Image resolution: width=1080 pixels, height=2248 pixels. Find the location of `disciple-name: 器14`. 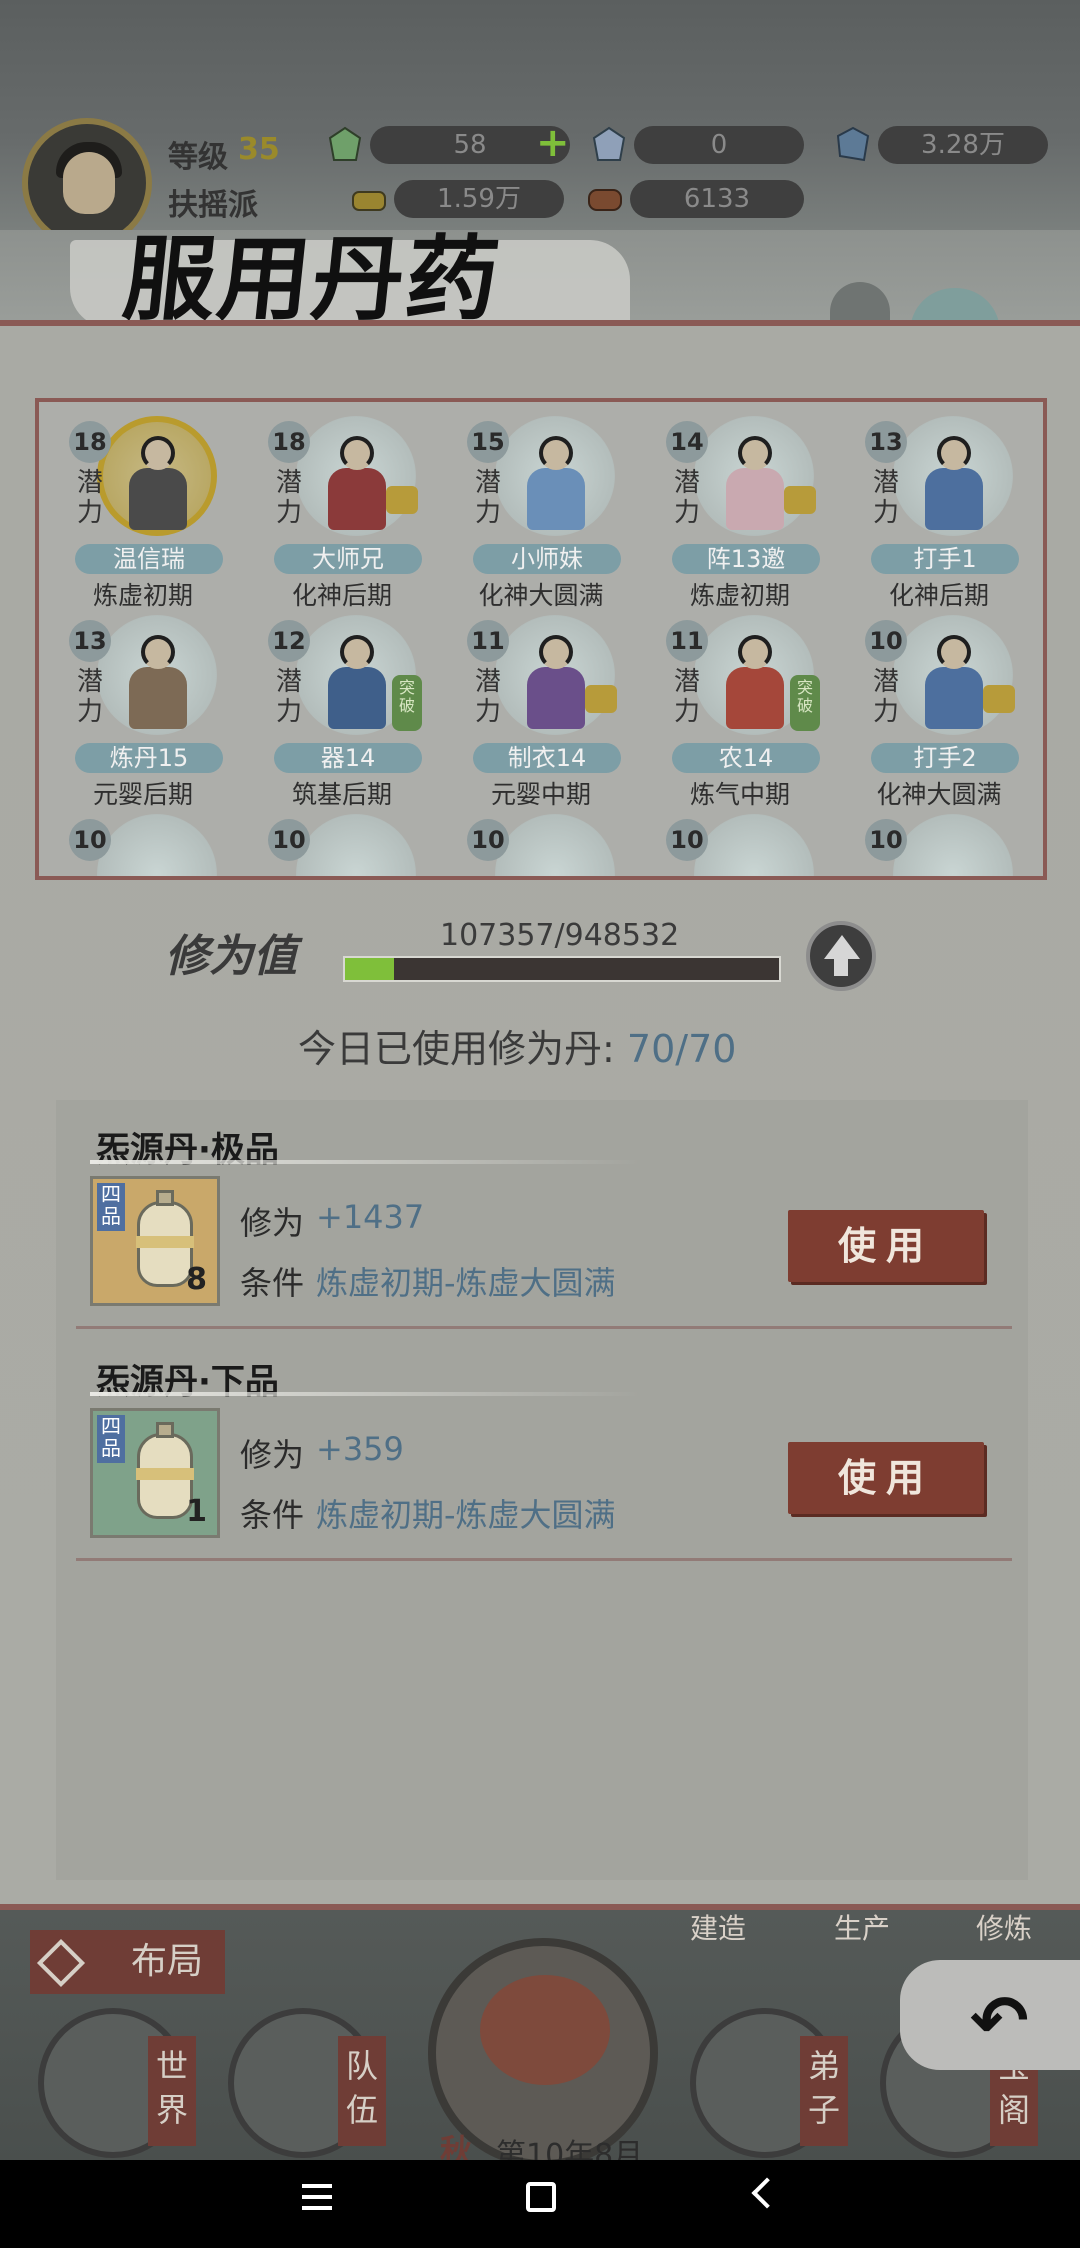

disciple-name: 器14 is located at coordinates (348, 758).